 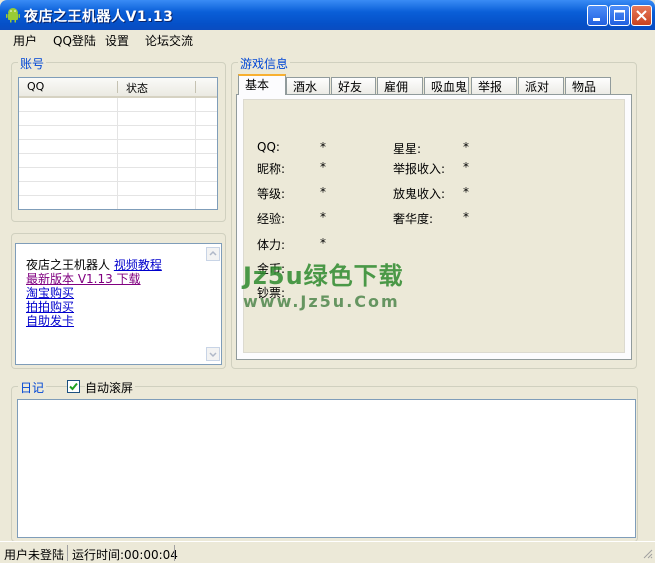 What do you see at coordinates (327, 552) in the screenshot?
I see `status-bar: 用户未登陆 运行时间:00:00:04` at bounding box center [327, 552].